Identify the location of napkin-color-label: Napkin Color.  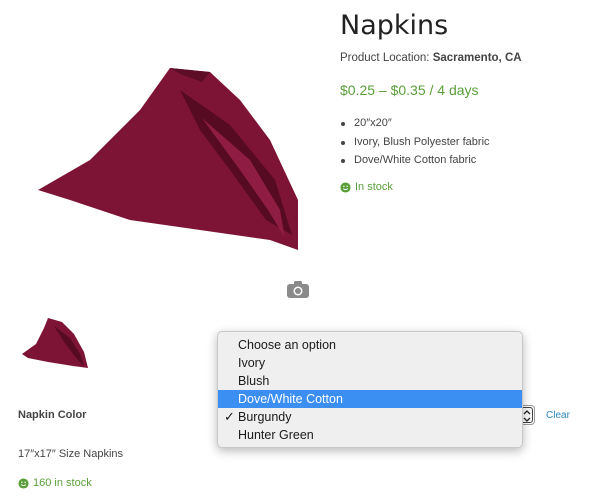
(52, 415).